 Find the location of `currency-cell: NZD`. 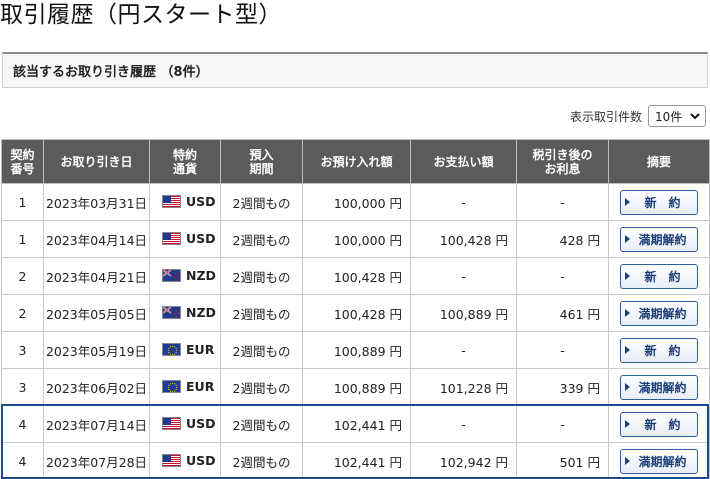

currency-cell: NZD is located at coordinates (185, 276).